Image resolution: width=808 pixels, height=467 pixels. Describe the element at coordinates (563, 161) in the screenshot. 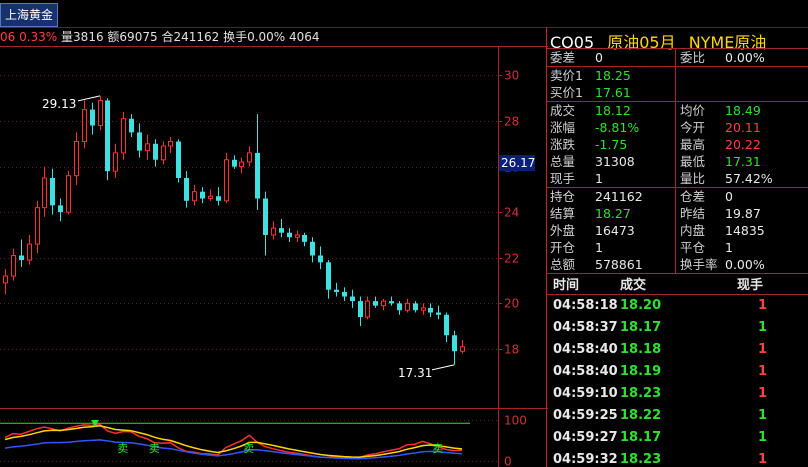

I see `label-vol: 总量` at that location.